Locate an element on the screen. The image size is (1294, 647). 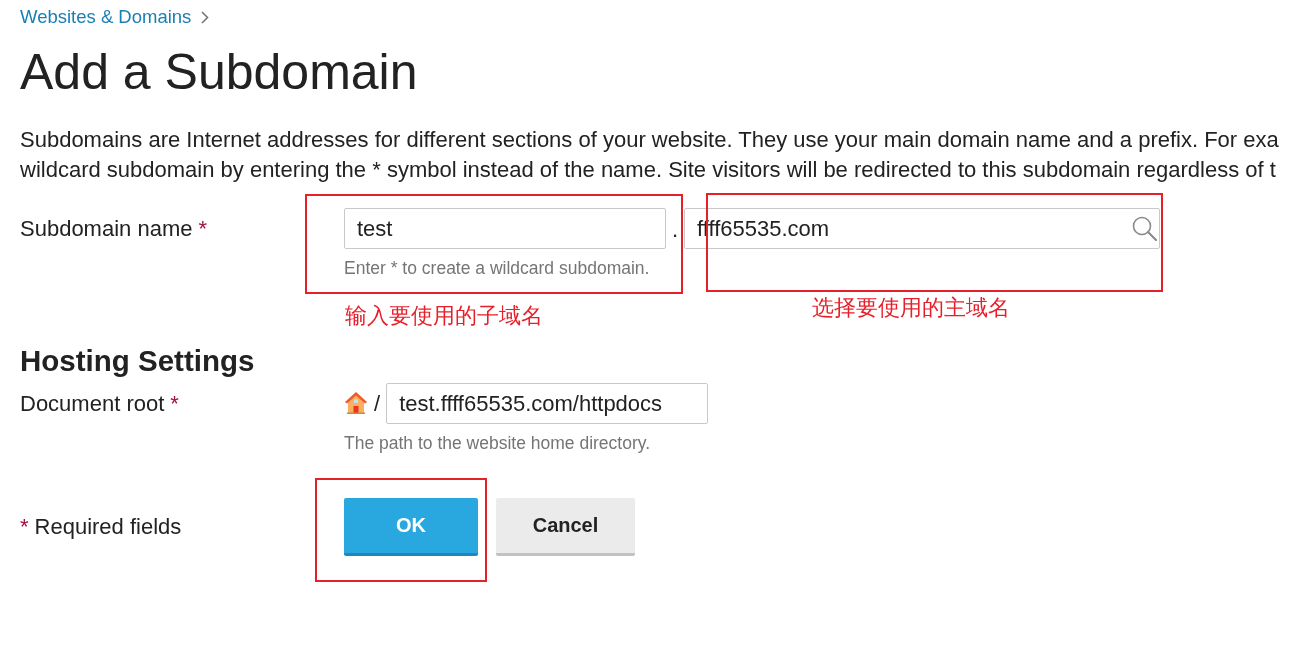
annotation-note: 输入要使用的子域名 is located at coordinates (444, 316).